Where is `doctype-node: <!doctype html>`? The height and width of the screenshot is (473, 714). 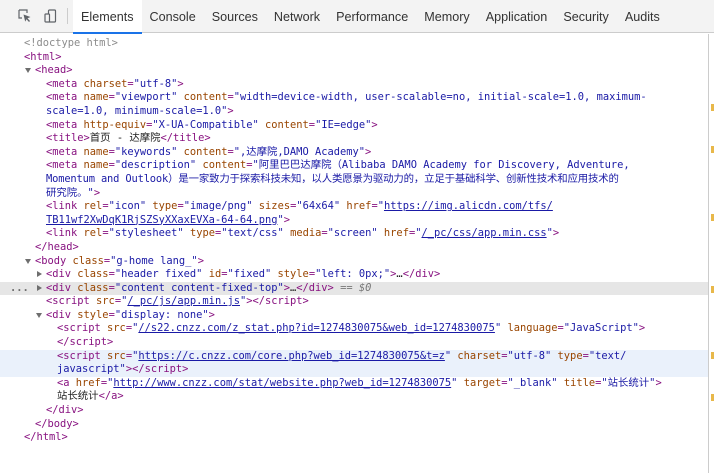
doctype-node: <!doctype html> is located at coordinates (71, 43).